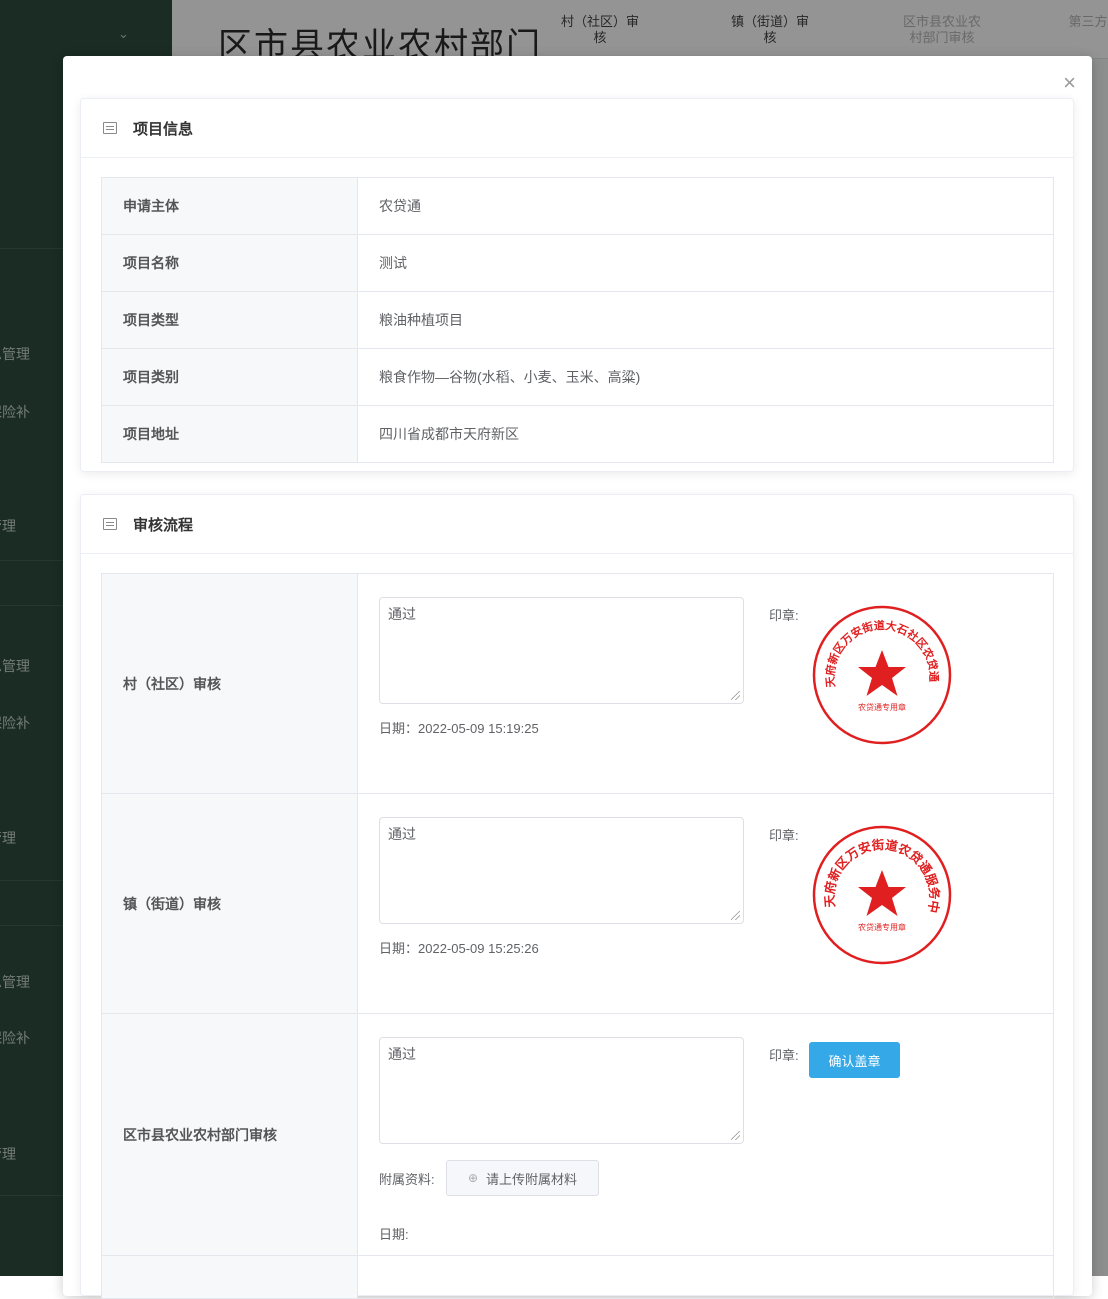 The height and width of the screenshot is (1299, 1108). What do you see at coordinates (705, 1277) in the screenshot?
I see `review-cell` at bounding box center [705, 1277].